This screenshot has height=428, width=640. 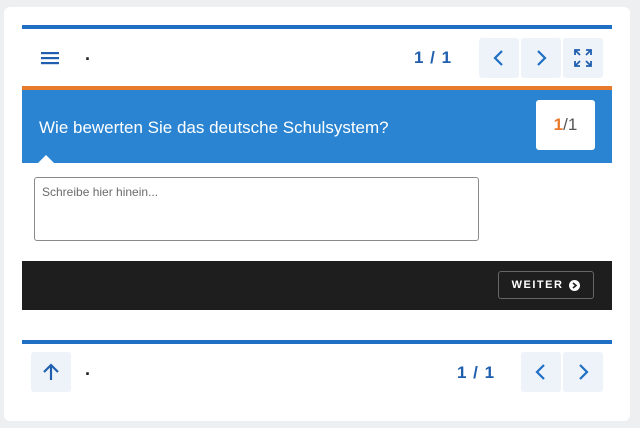 I want to click on hamburger-menu-icon, so click(x=50, y=58).